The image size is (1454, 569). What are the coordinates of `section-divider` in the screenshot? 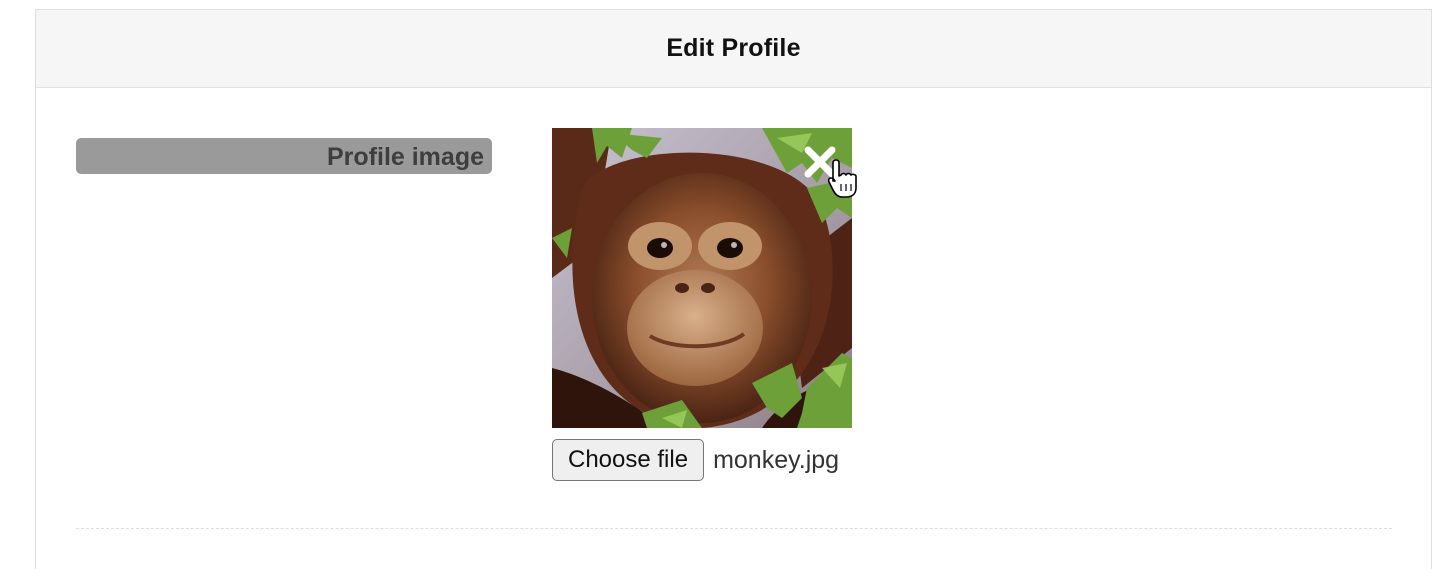 It's located at (734, 528).